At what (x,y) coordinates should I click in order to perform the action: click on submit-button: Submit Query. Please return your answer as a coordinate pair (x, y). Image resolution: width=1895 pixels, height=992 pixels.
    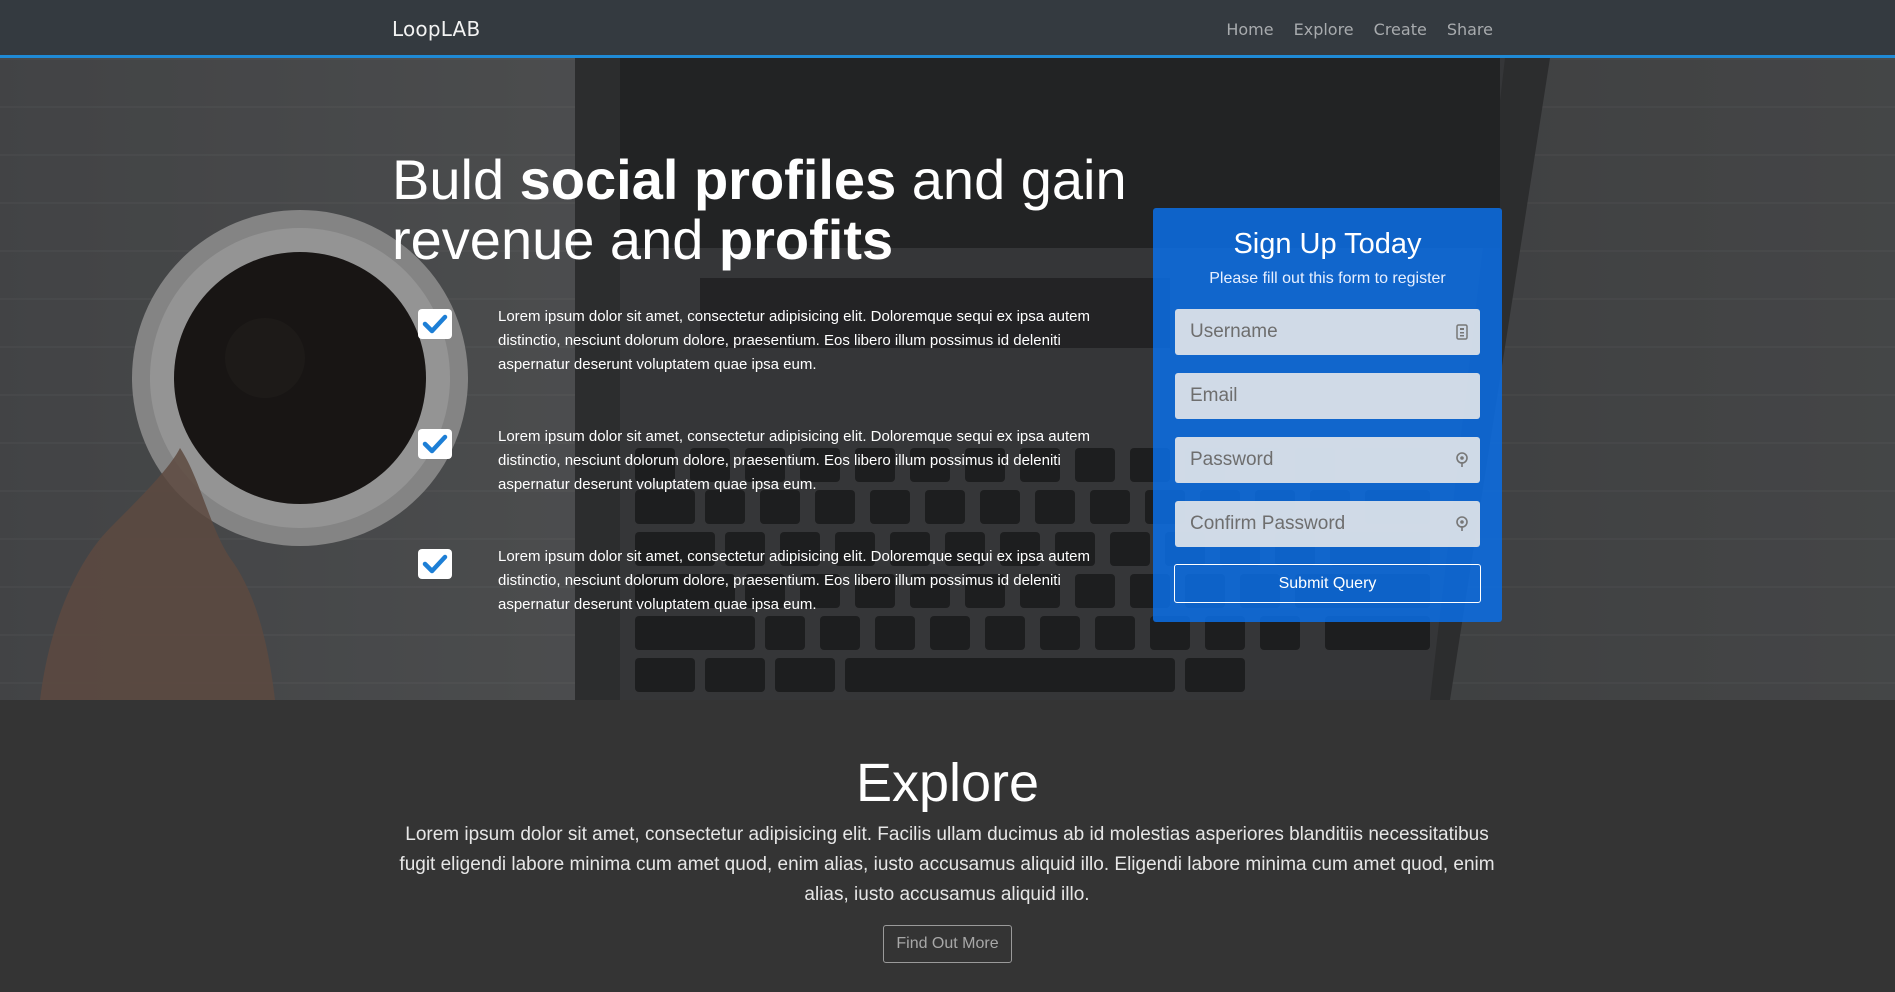
    Looking at the image, I should click on (1327, 583).